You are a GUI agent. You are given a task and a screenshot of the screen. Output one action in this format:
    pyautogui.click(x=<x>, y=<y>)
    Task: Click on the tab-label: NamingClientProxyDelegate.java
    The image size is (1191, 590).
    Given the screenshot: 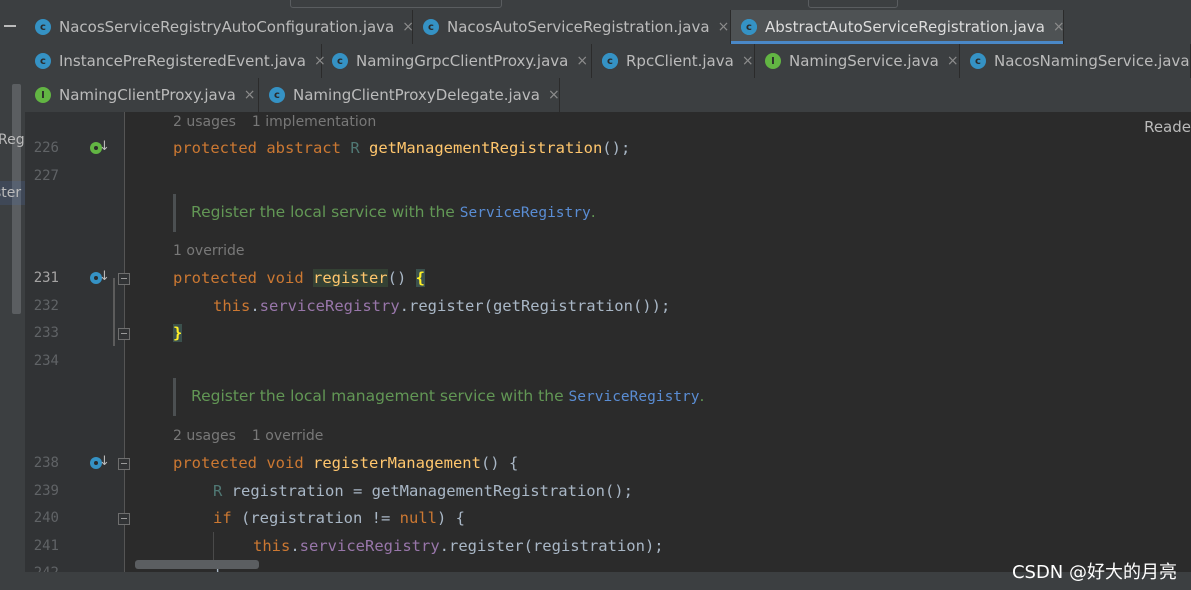 What is the action you would take?
    pyautogui.click(x=416, y=95)
    